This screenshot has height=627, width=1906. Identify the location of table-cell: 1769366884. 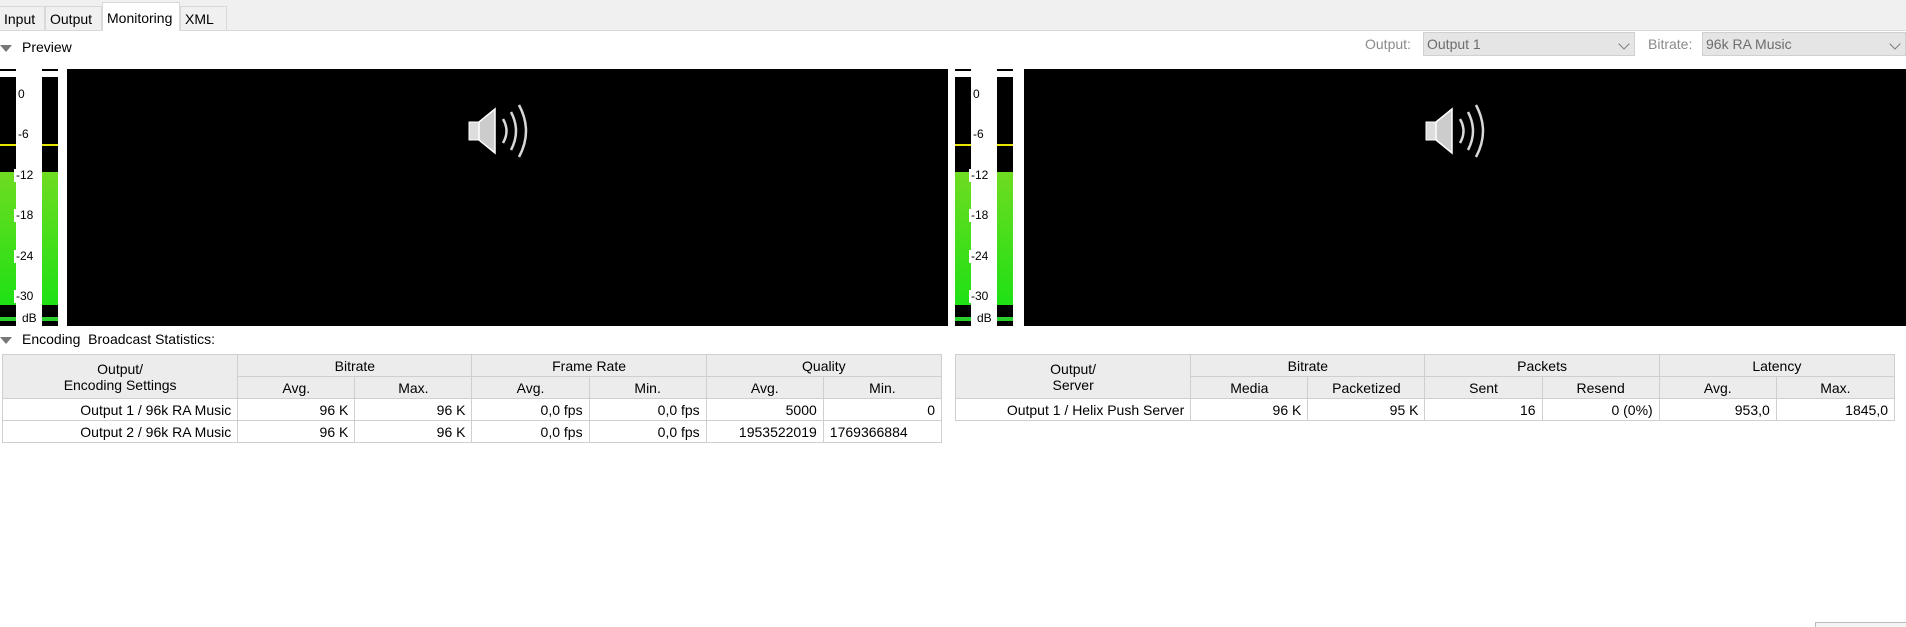
(882, 431).